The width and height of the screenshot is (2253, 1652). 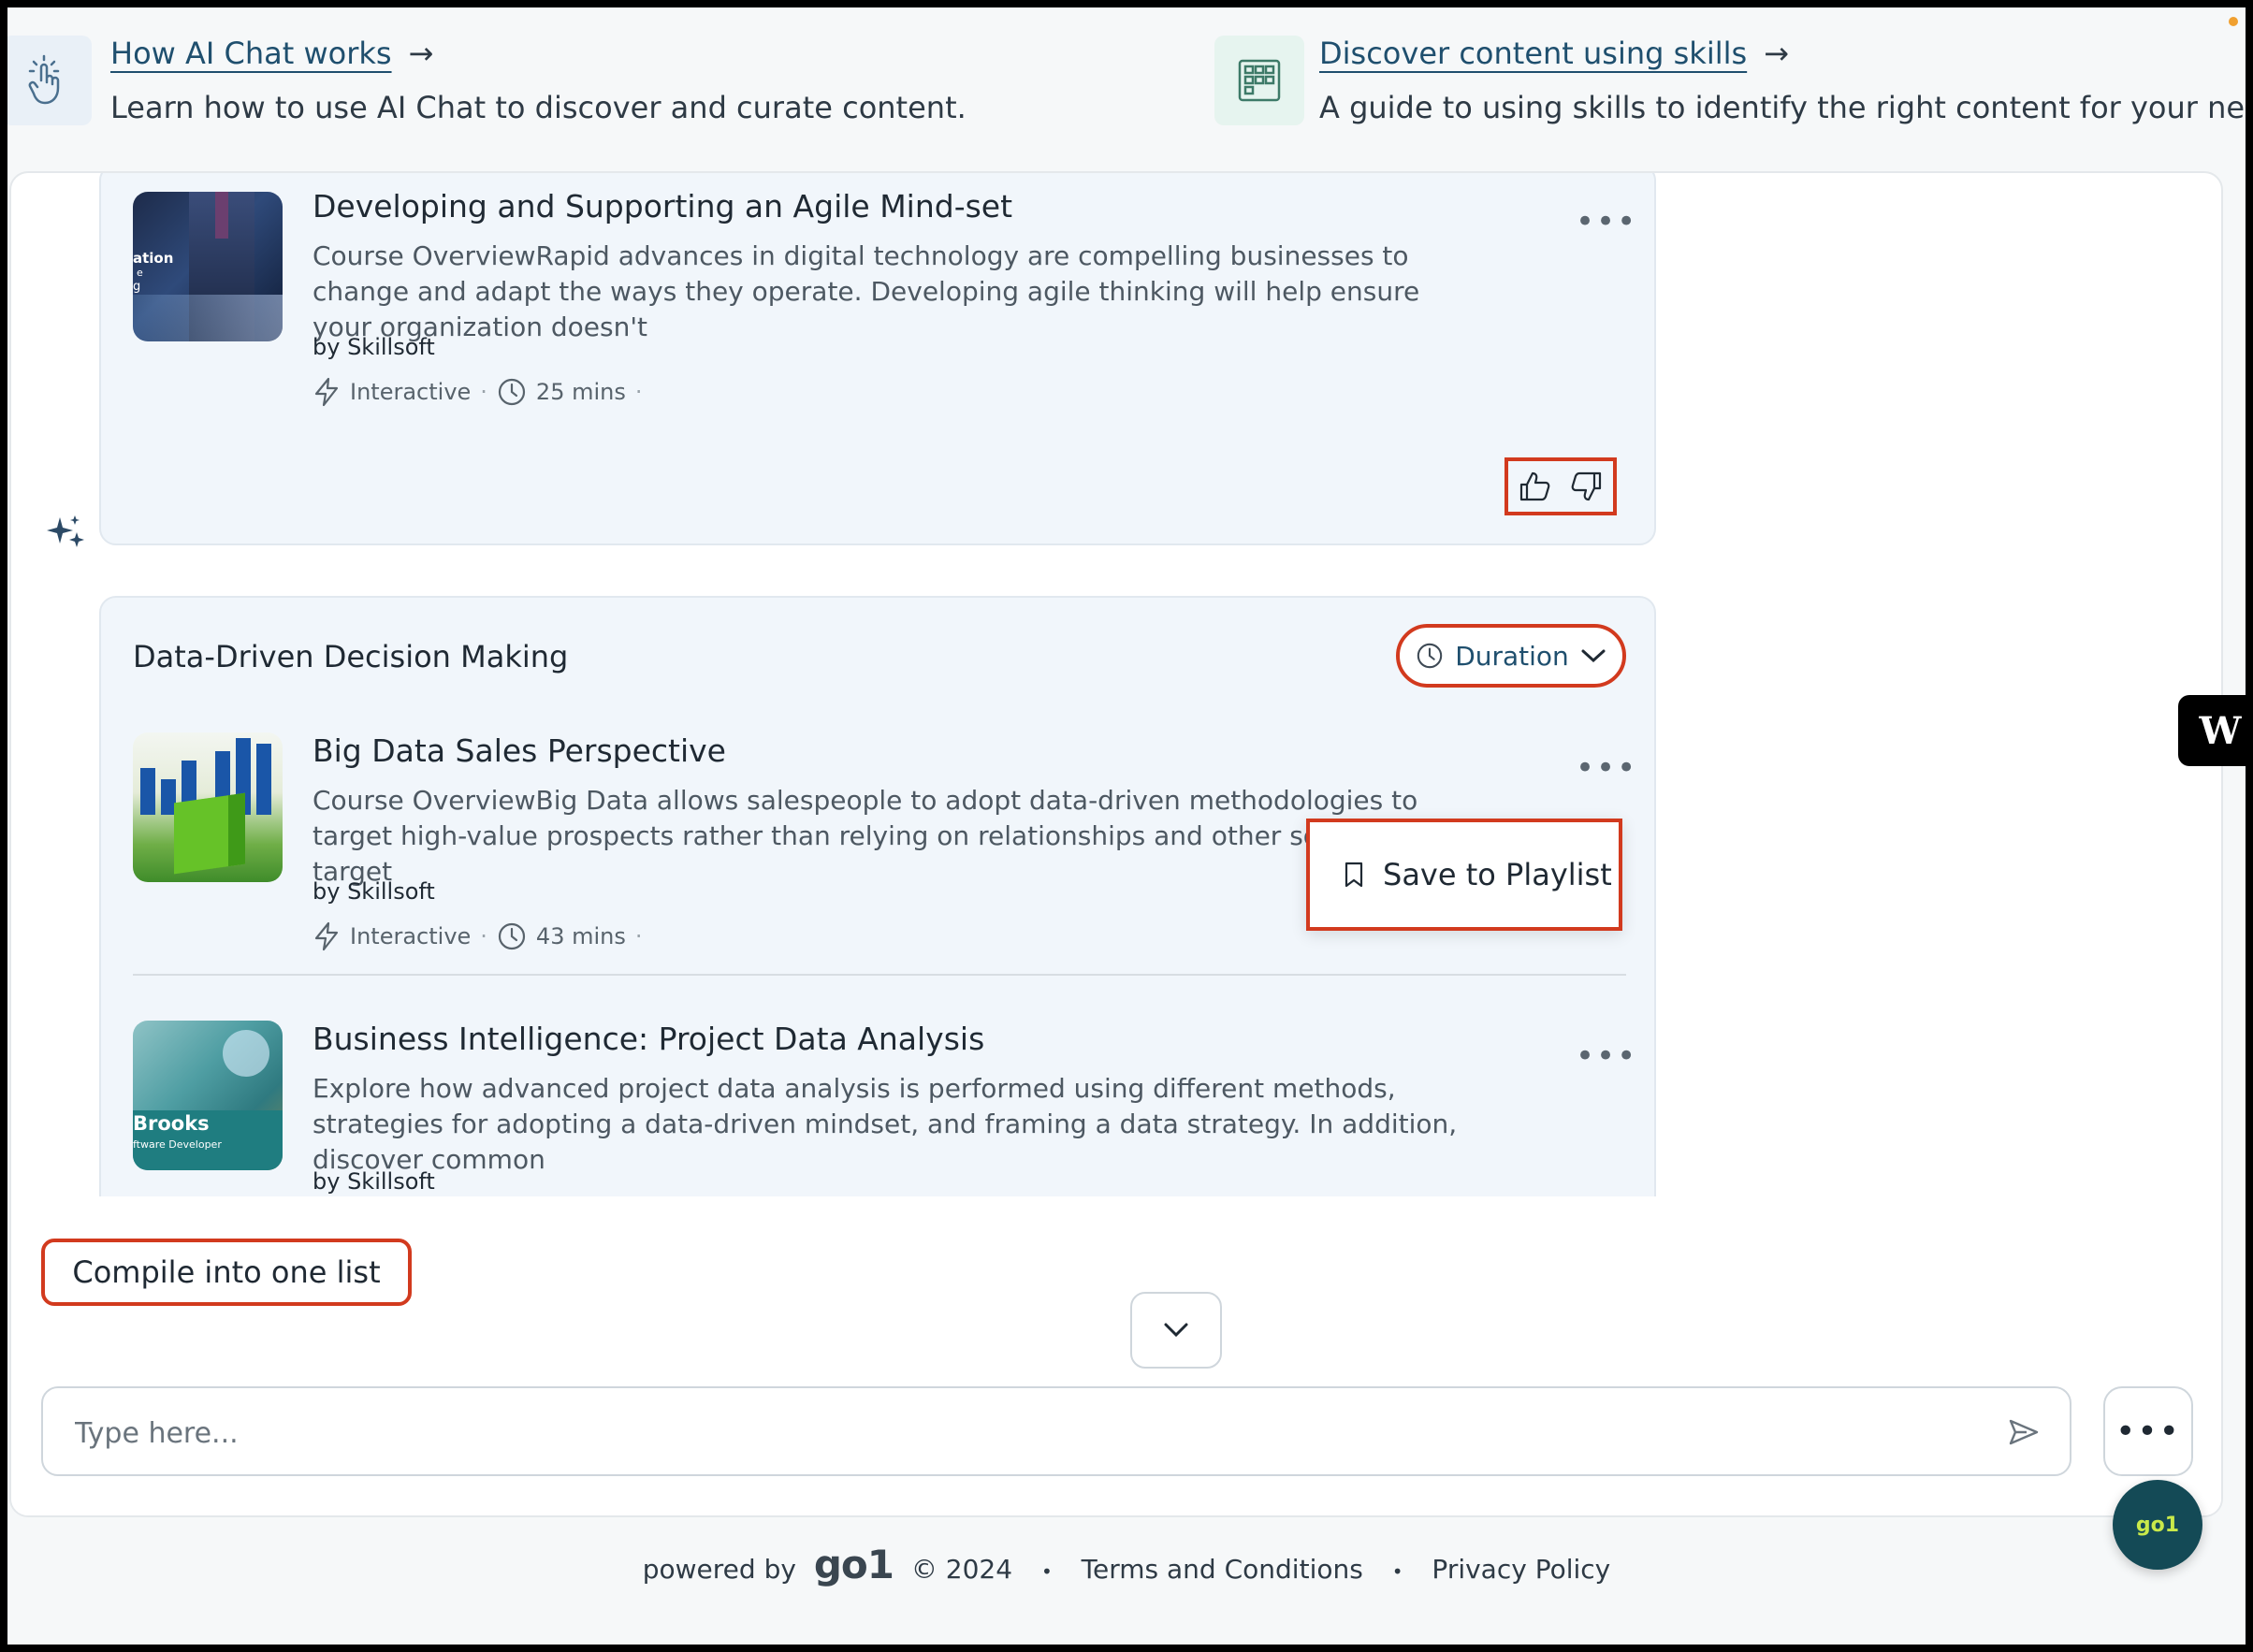 What do you see at coordinates (44, 79) in the screenshot?
I see `tap-hand-icon` at bounding box center [44, 79].